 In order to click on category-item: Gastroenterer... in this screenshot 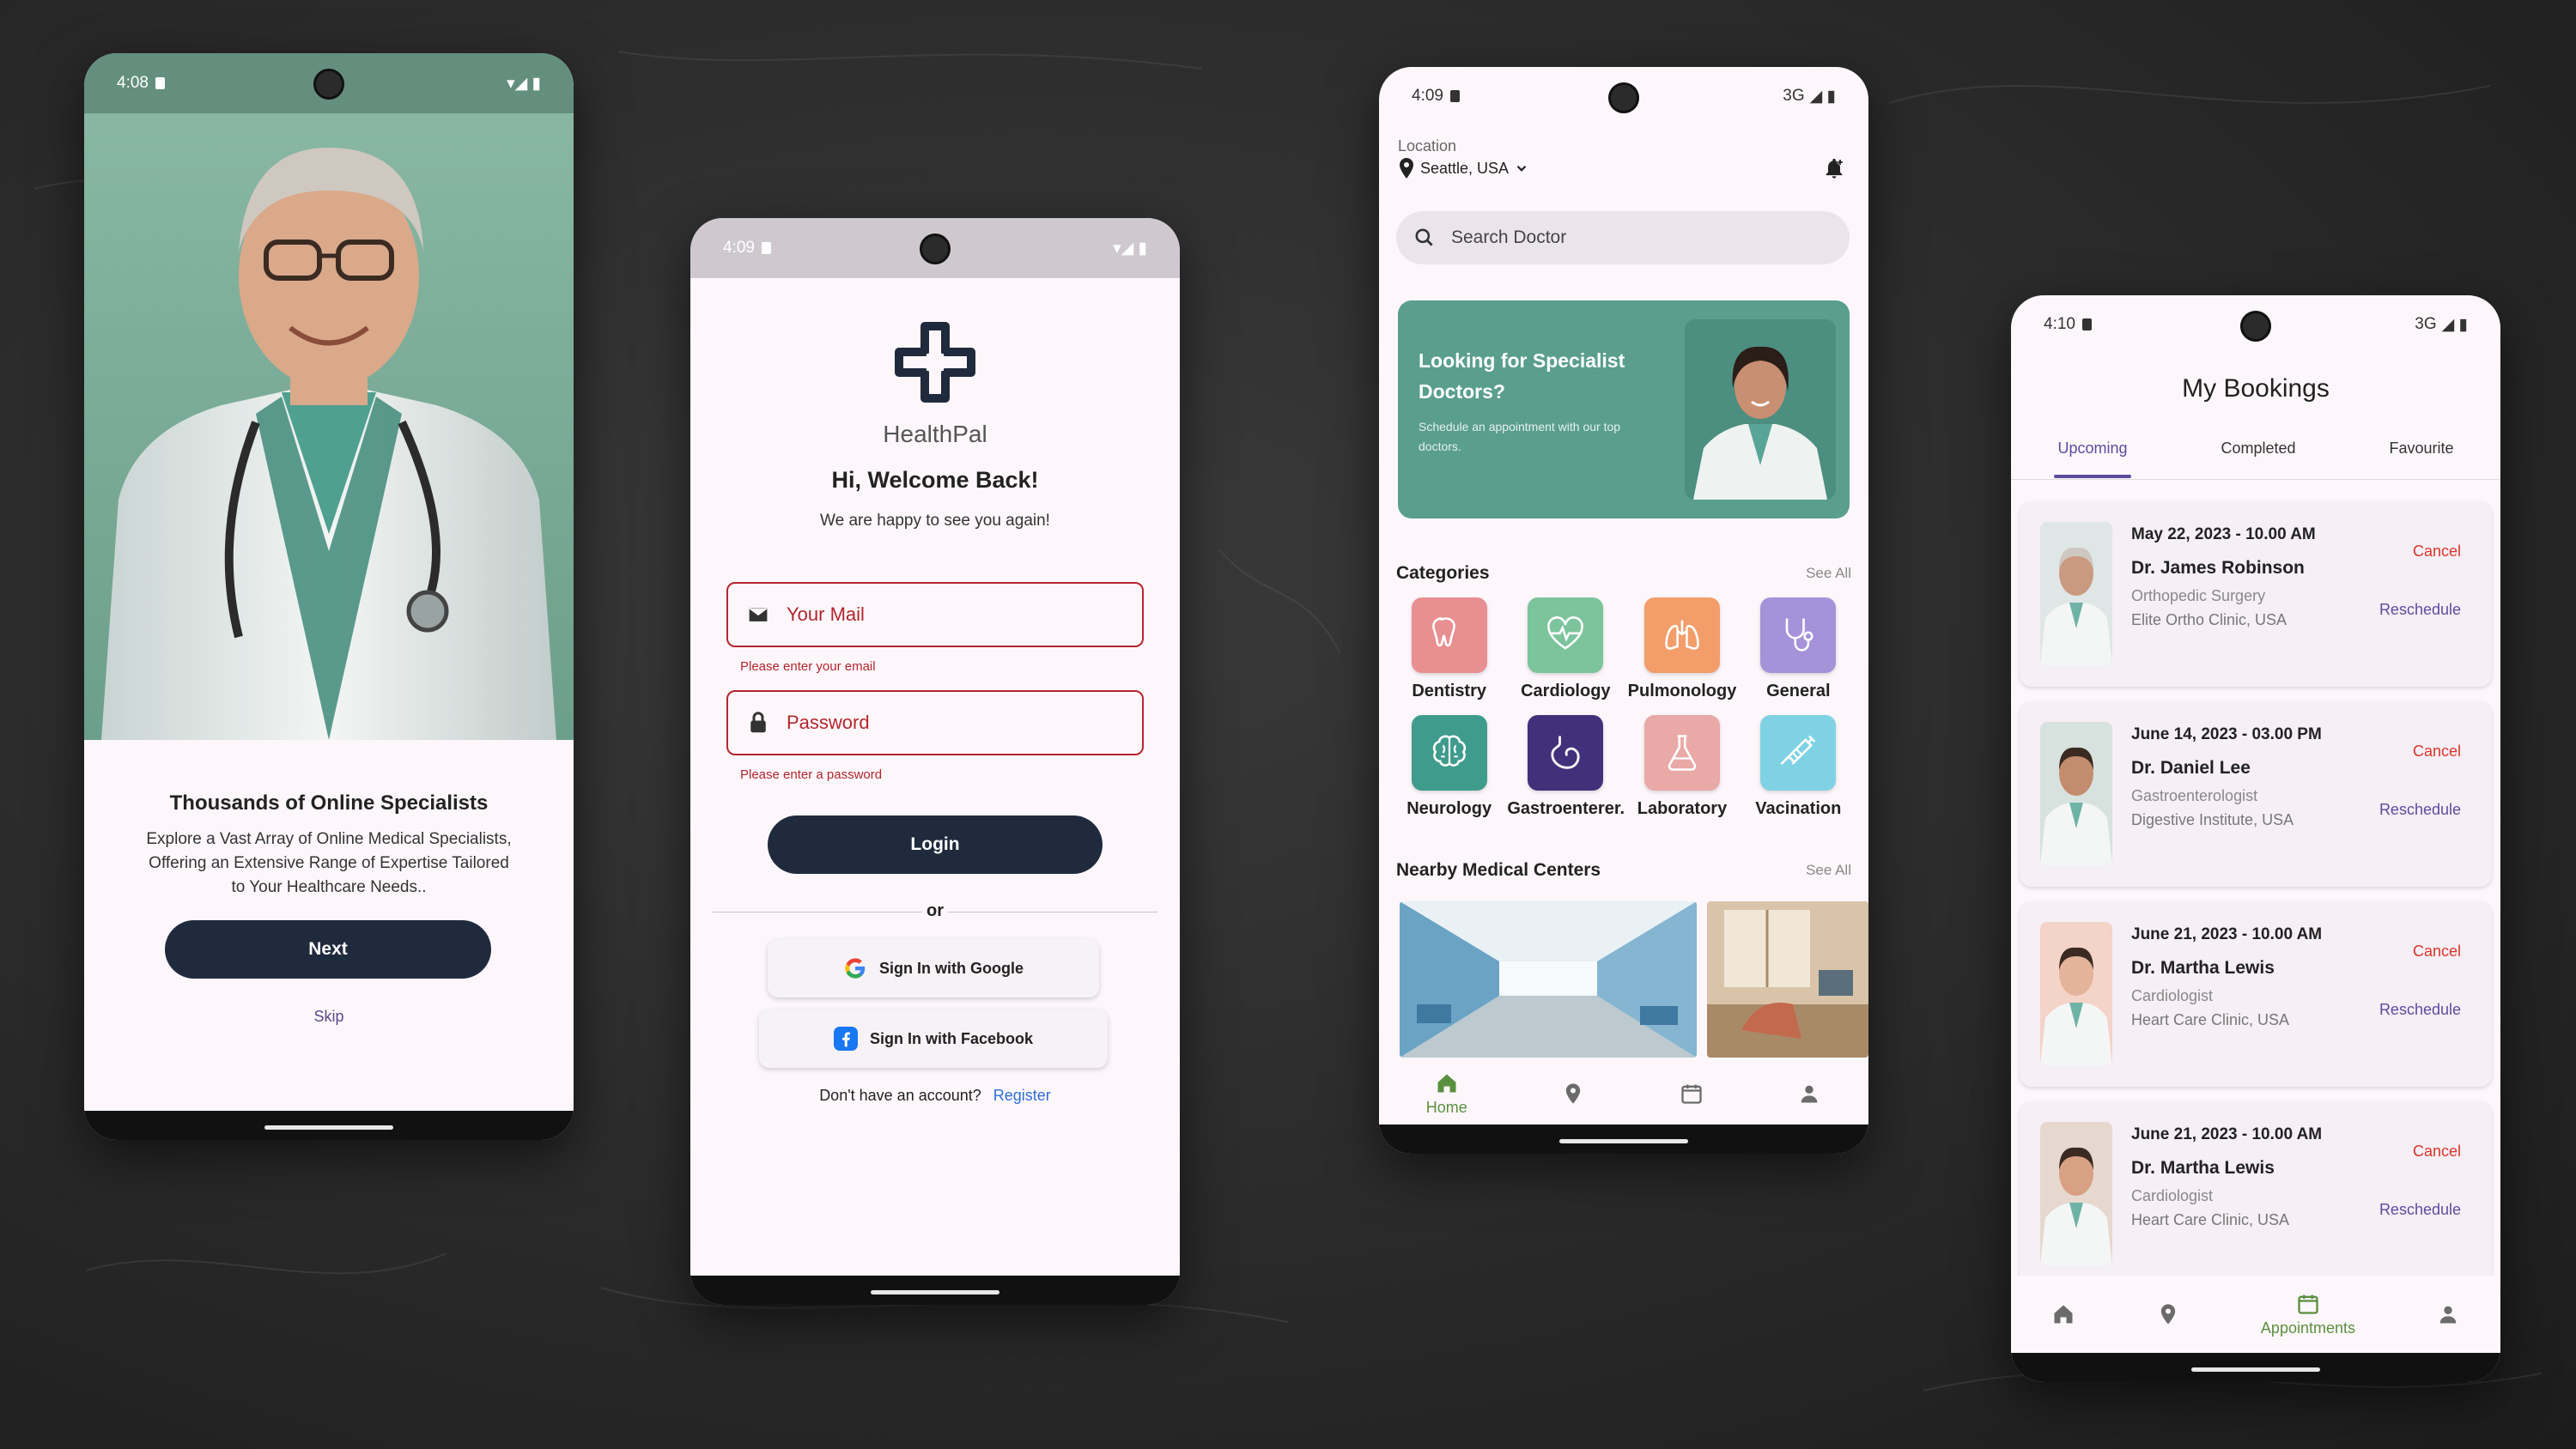, I will do `click(1565, 767)`.